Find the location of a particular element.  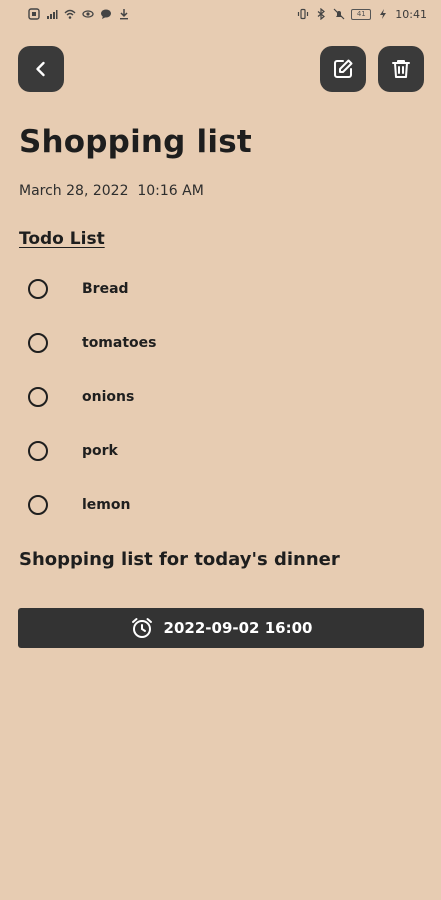

todo-label: pork is located at coordinates (100, 451).